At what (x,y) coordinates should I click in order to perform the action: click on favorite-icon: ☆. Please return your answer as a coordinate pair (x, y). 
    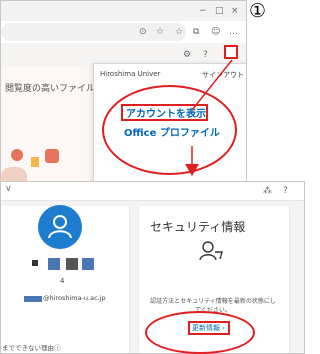
    Looking at the image, I should click on (160, 32).